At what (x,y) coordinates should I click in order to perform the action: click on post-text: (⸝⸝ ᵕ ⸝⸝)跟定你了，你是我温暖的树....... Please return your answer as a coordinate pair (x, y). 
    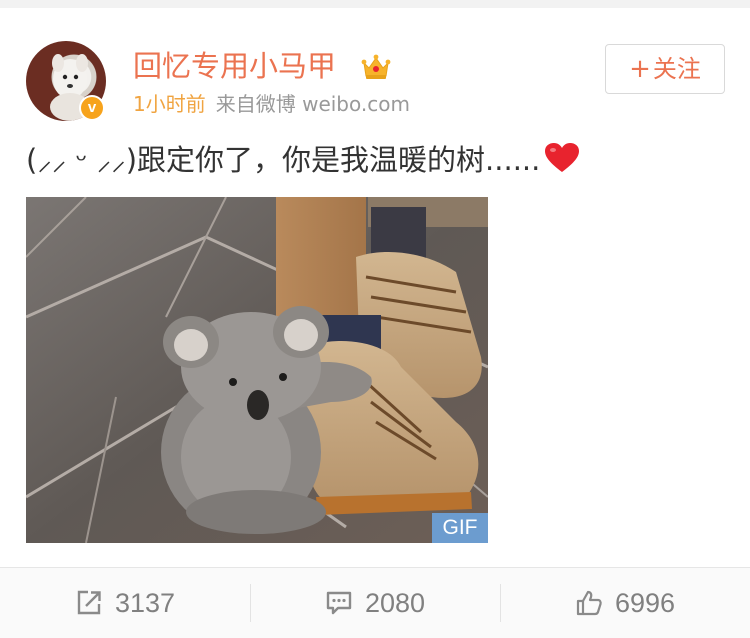
    Looking at the image, I should click on (303, 160).